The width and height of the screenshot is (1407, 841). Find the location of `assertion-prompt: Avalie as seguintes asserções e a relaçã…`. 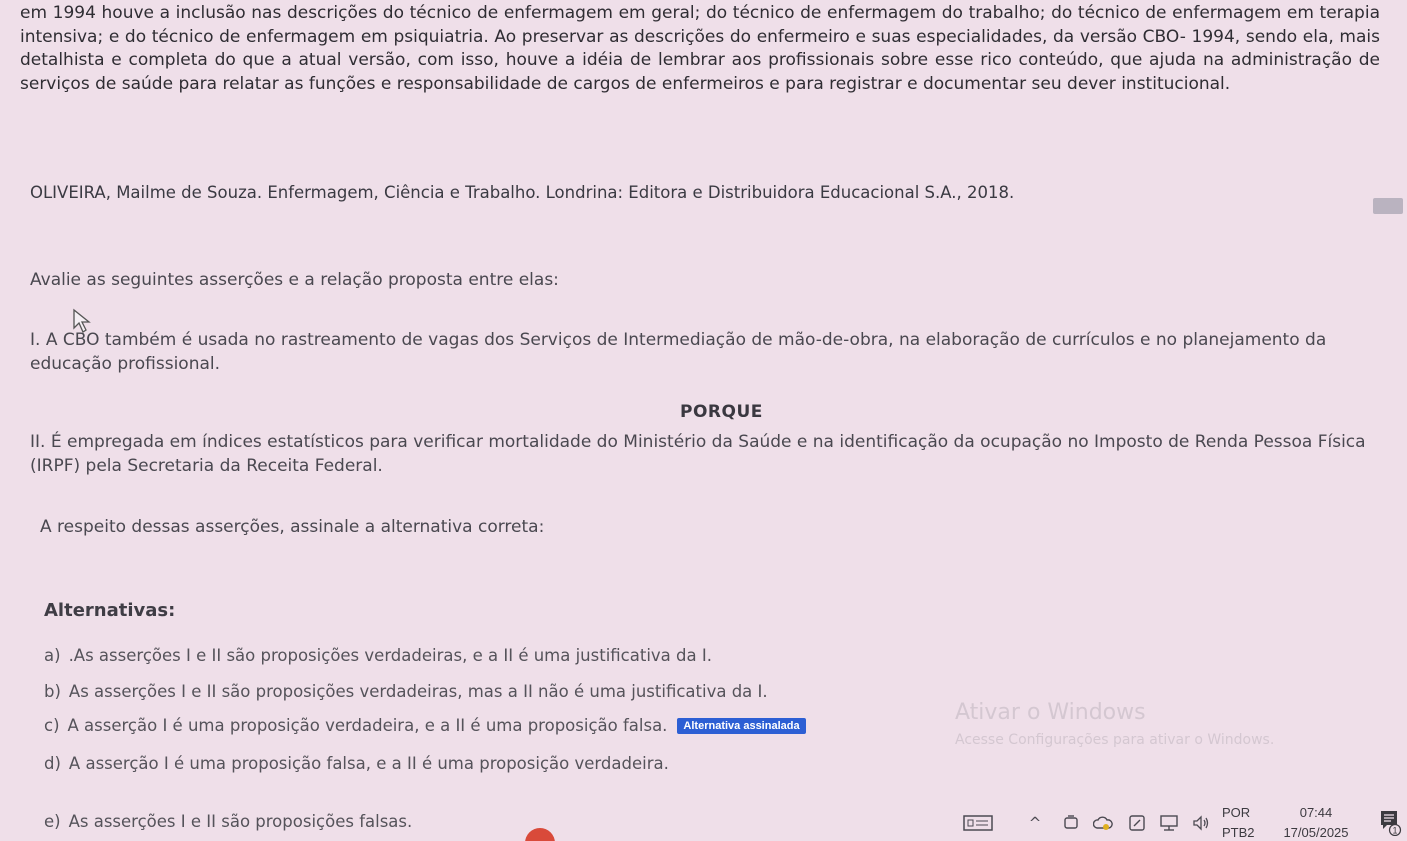

assertion-prompt: Avalie as seguintes asserções e a relaçã… is located at coordinates (294, 280).